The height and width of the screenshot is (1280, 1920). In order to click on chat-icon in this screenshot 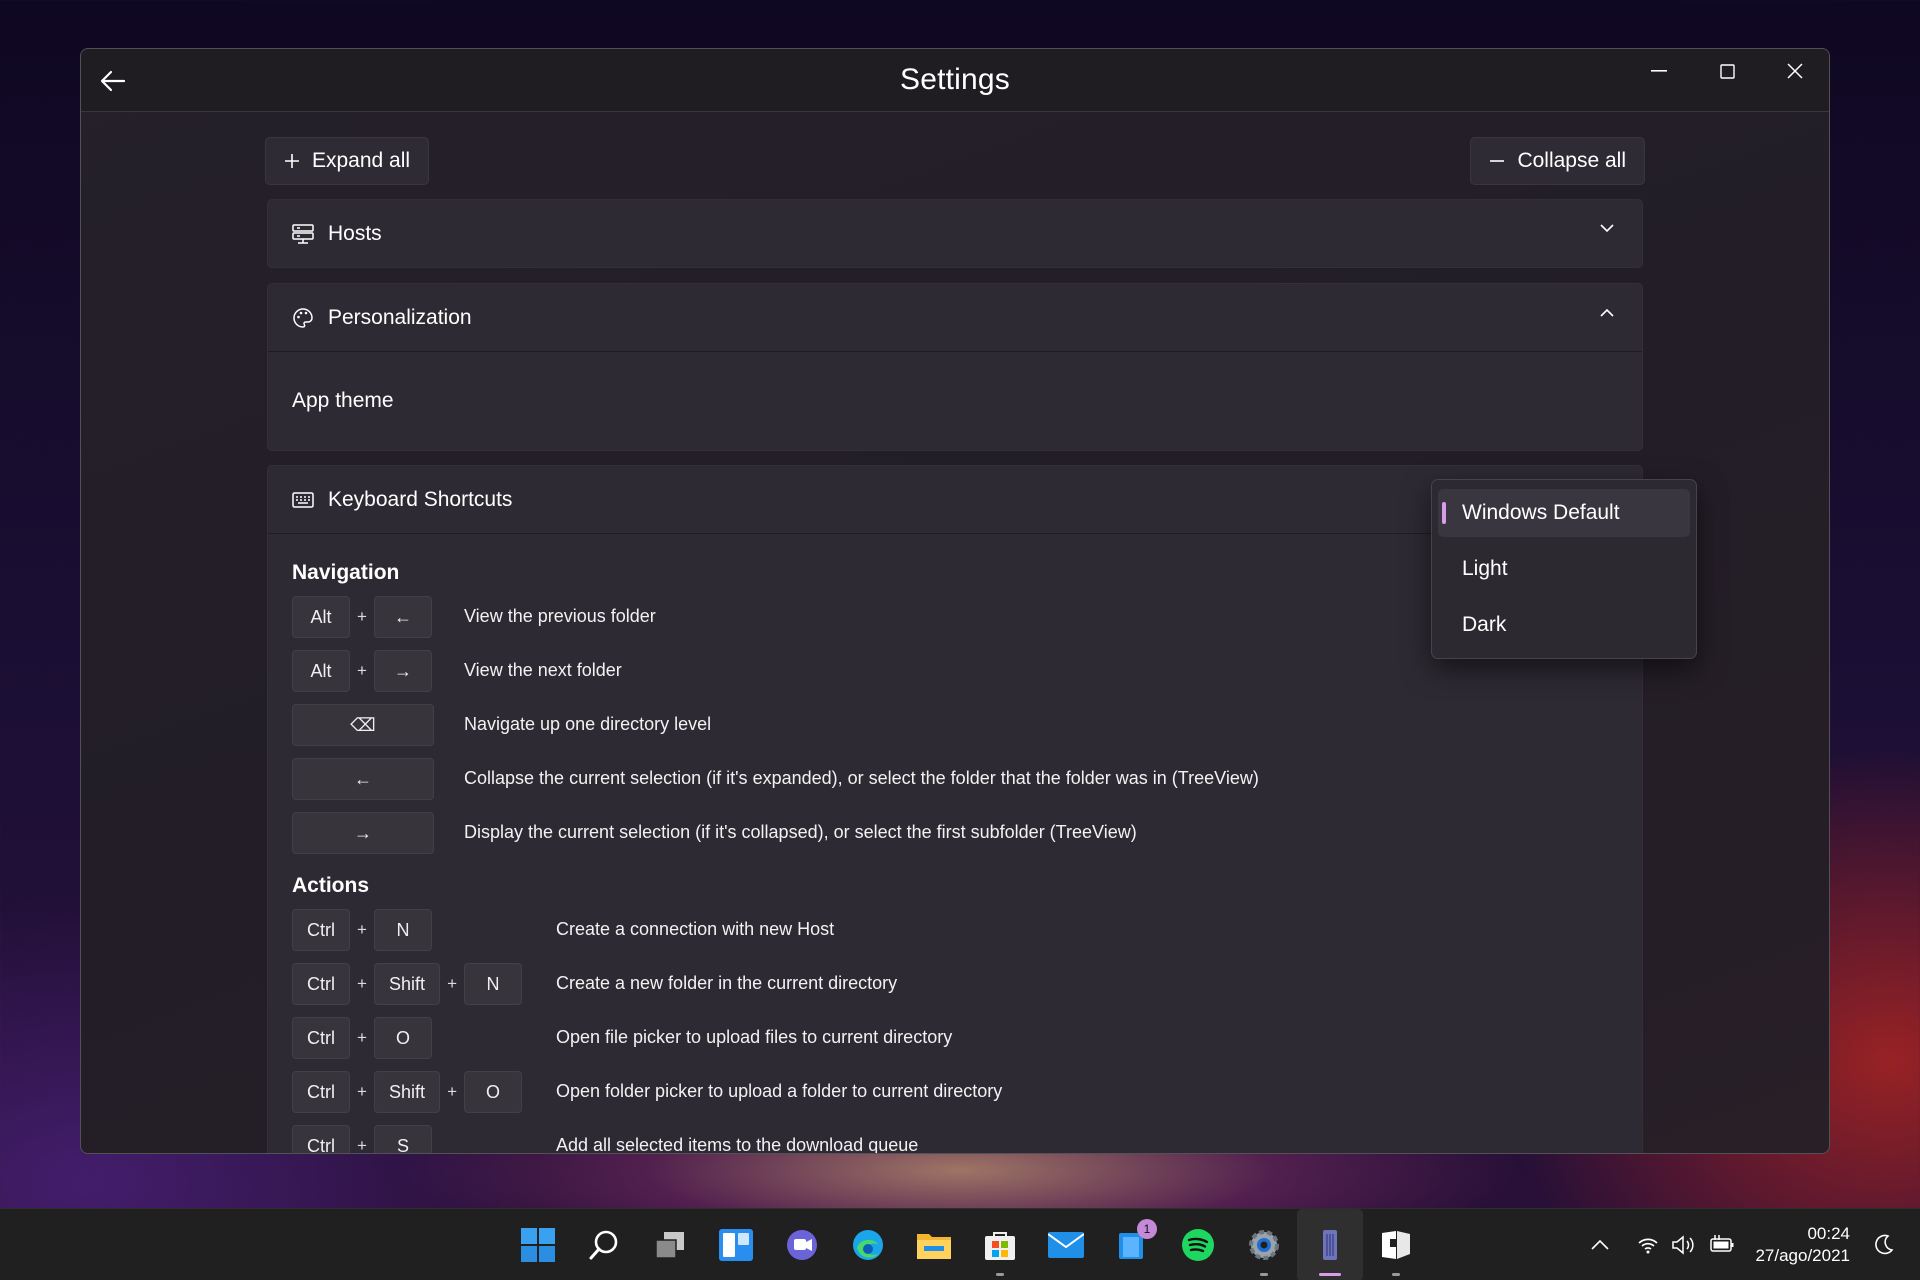, I will do `click(802, 1245)`.